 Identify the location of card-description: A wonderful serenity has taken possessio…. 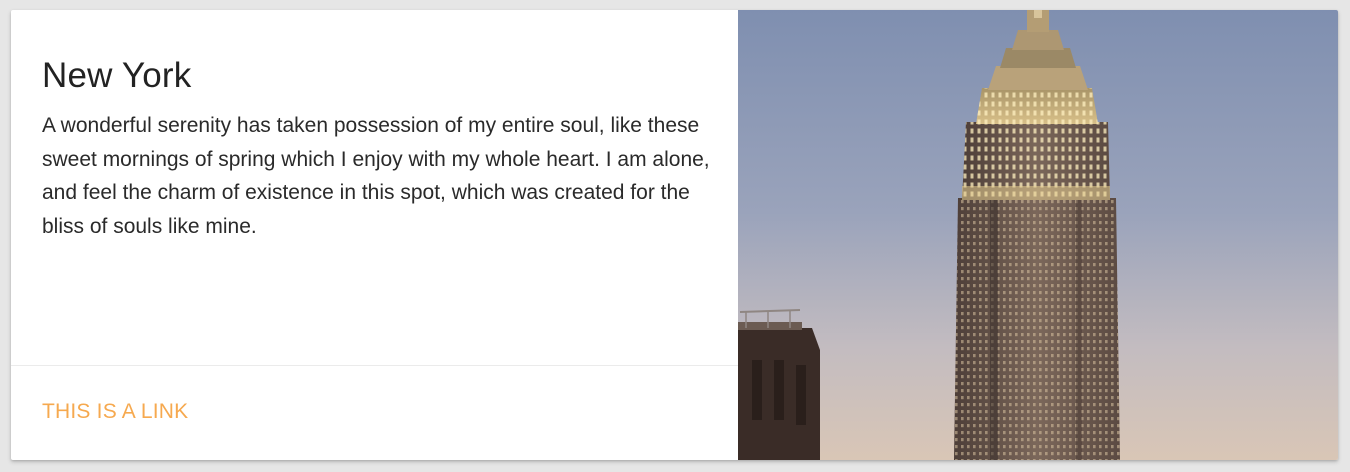
(376, 176).